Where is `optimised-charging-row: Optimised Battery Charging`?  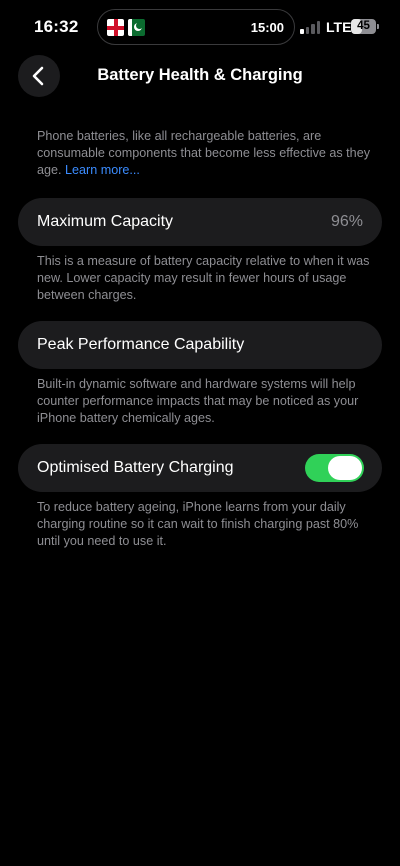 optimised-charging-row: Optimised Battery Charging is located at coordinates (200, 468).